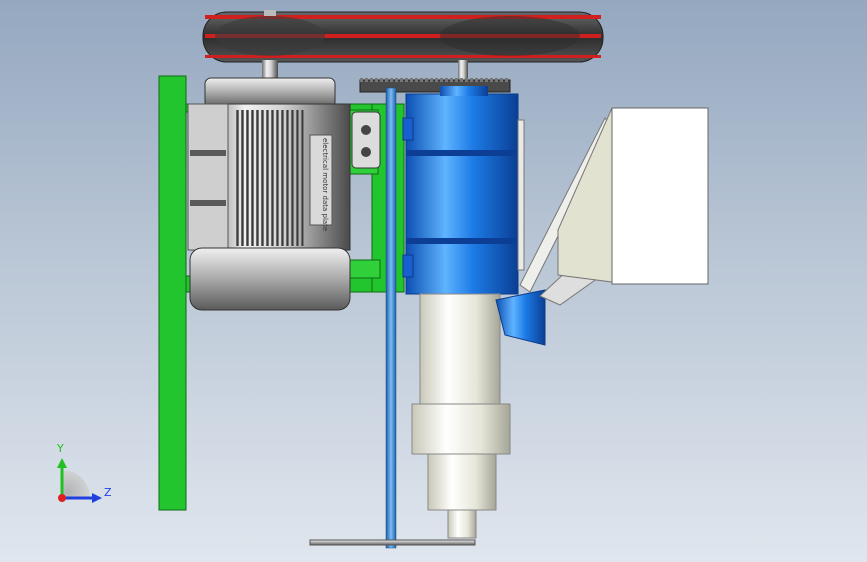  I want to click on outlet-spout, so click(520, 317).